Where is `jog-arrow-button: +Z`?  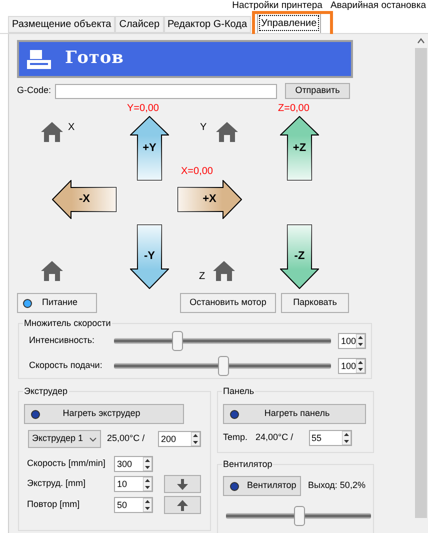 jog-arrow-button: +Z is located at coordinates (299, 148).